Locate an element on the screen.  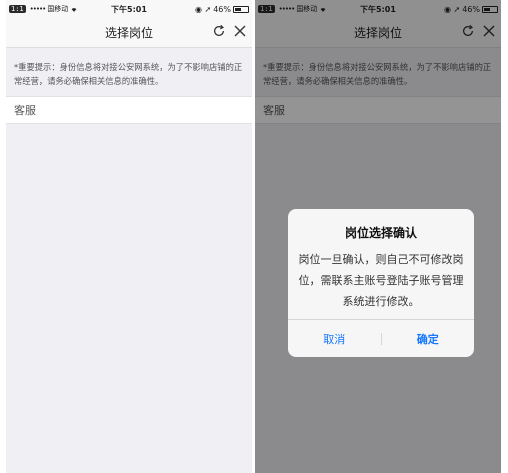
confirm-button: 确定 is located at coordinates (428, 338).